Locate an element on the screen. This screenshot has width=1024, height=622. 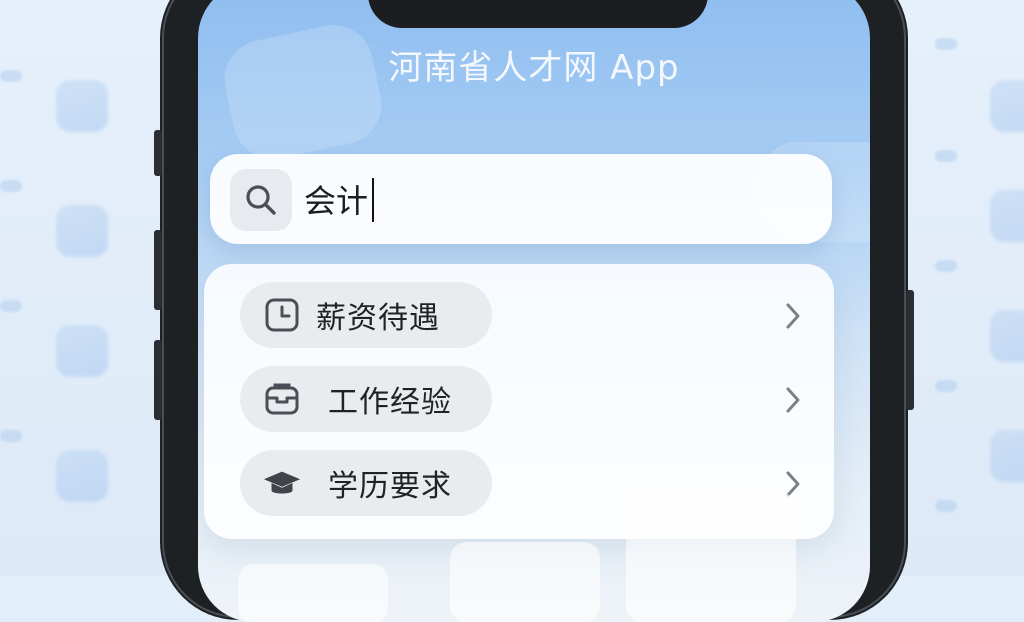
notch is located at coordinates (538, 14).